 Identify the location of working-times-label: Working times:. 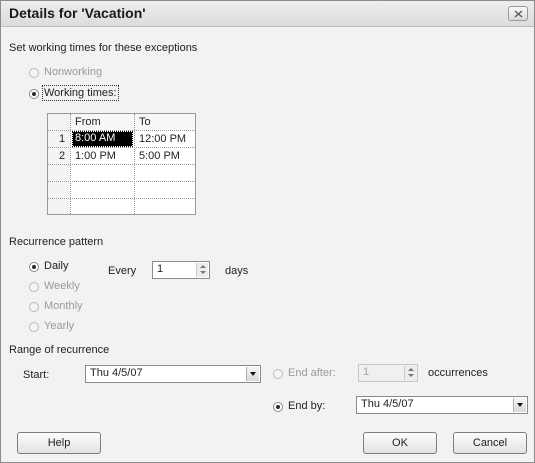
(80, 93).